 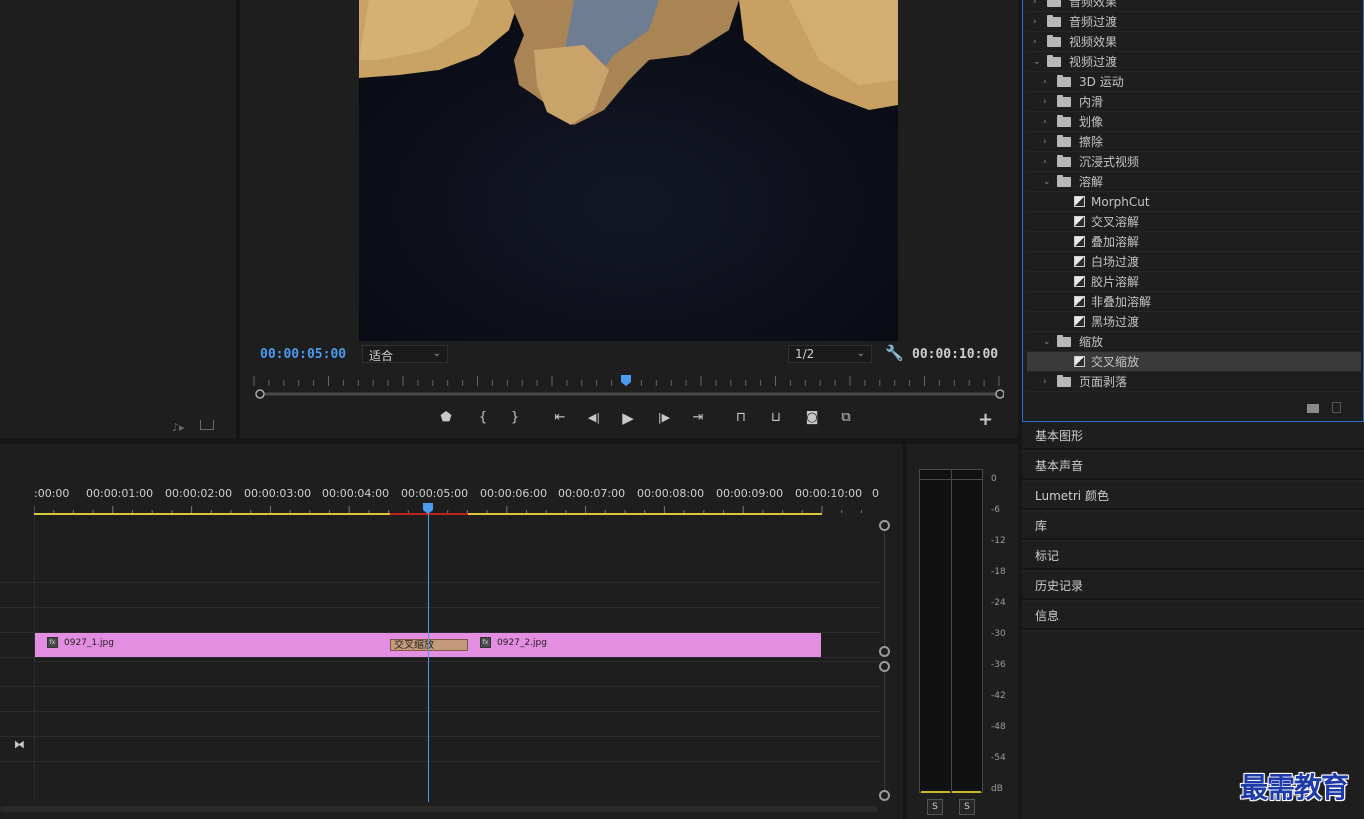 I want to click on play-button: ▶, so click(x=628, y=418).